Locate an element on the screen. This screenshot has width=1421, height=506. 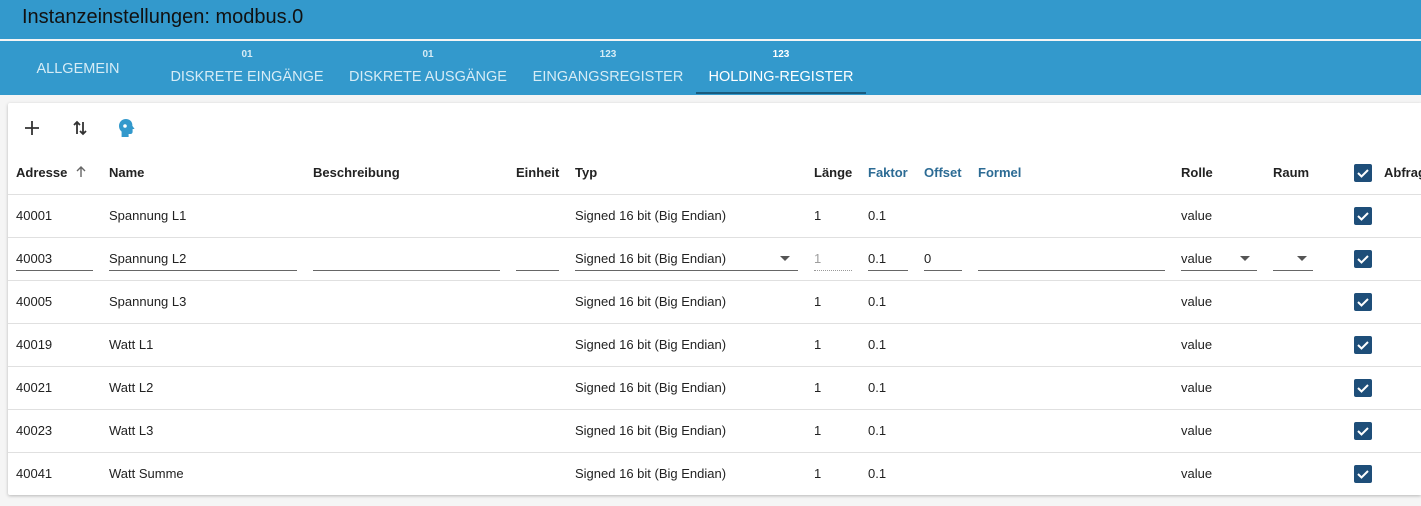
role-select: value is located at coordinates (1219, 258).